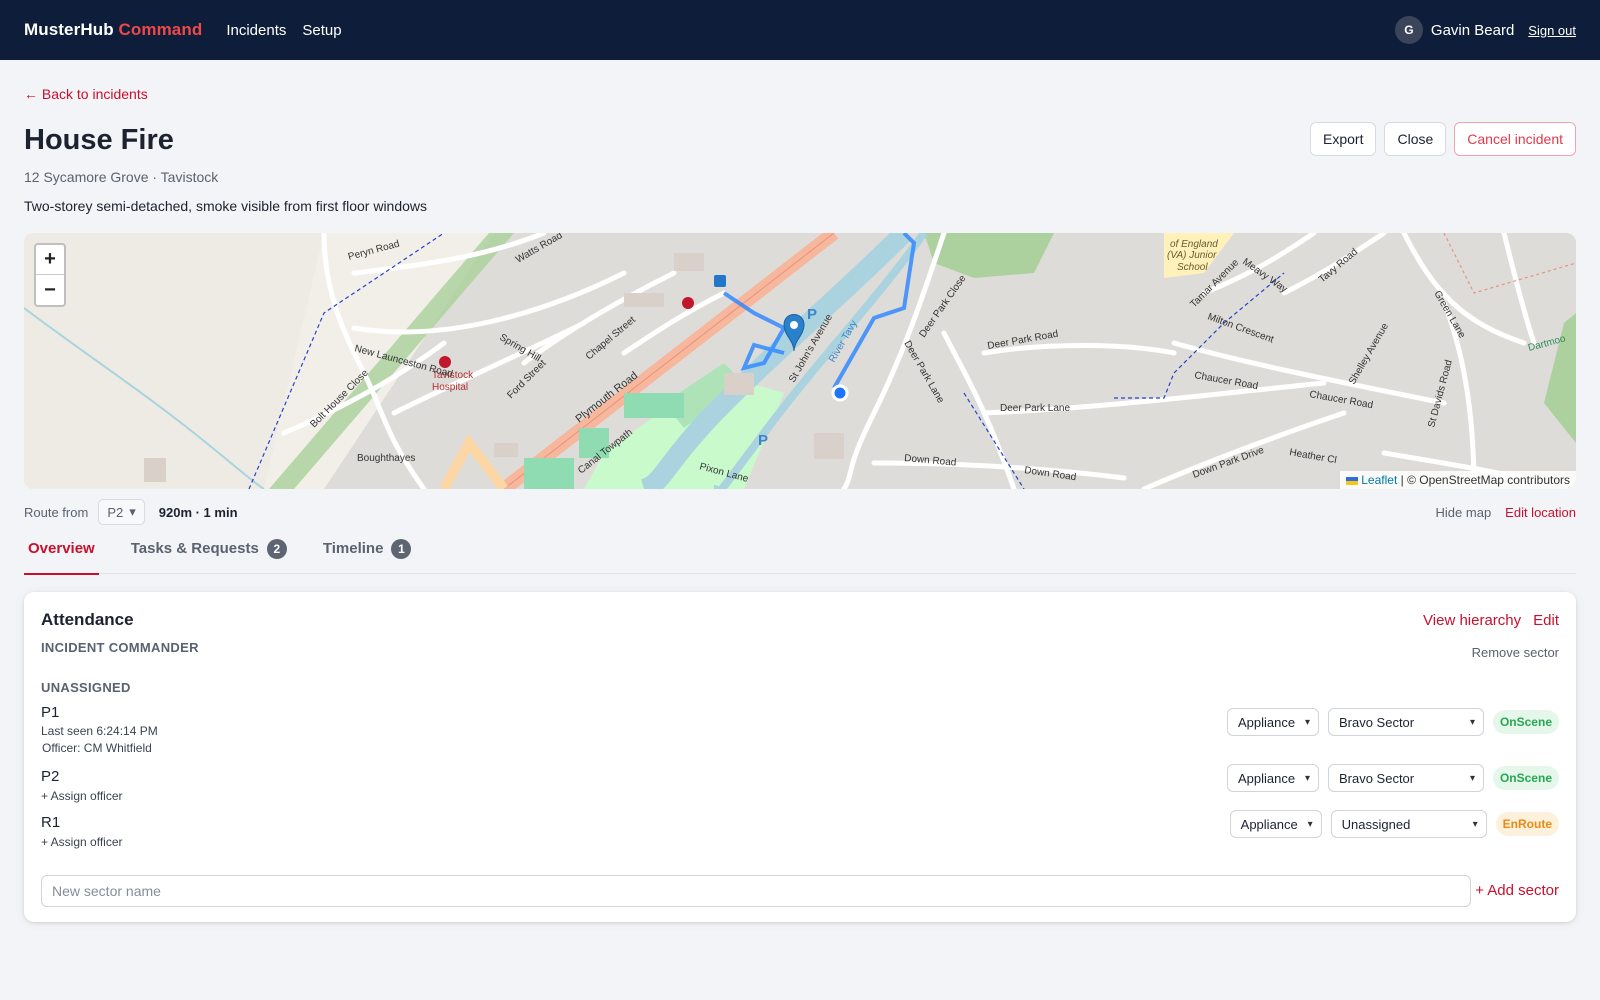  Describe the element at coordinates (1352, 480) in the screenshot. I see `ukraine-flag-icon` at that location.